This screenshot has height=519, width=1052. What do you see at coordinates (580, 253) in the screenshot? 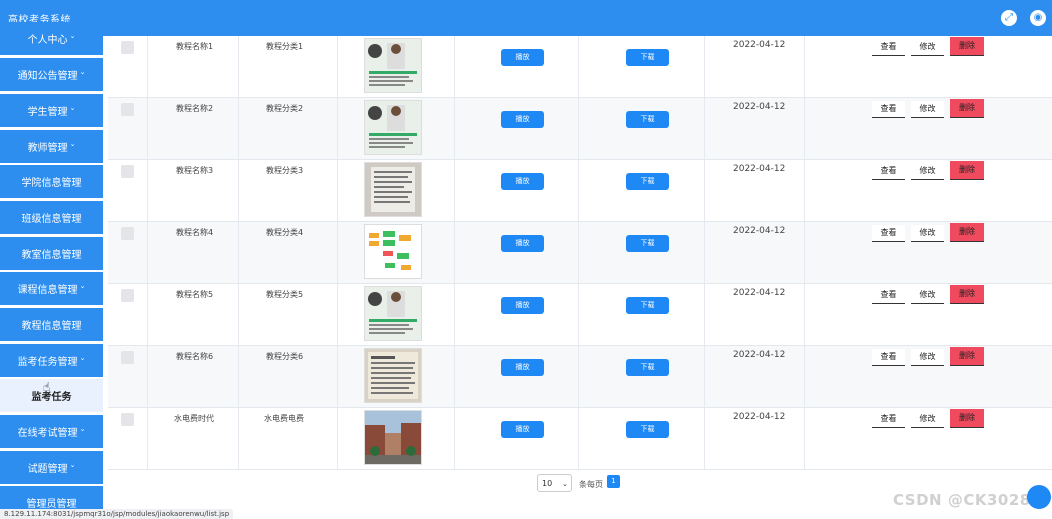
I see `table-row: 教程名称4 教程分类4 播放 下载 2022-04-12 查看 修改 删除` at bounding box center [580, 253].